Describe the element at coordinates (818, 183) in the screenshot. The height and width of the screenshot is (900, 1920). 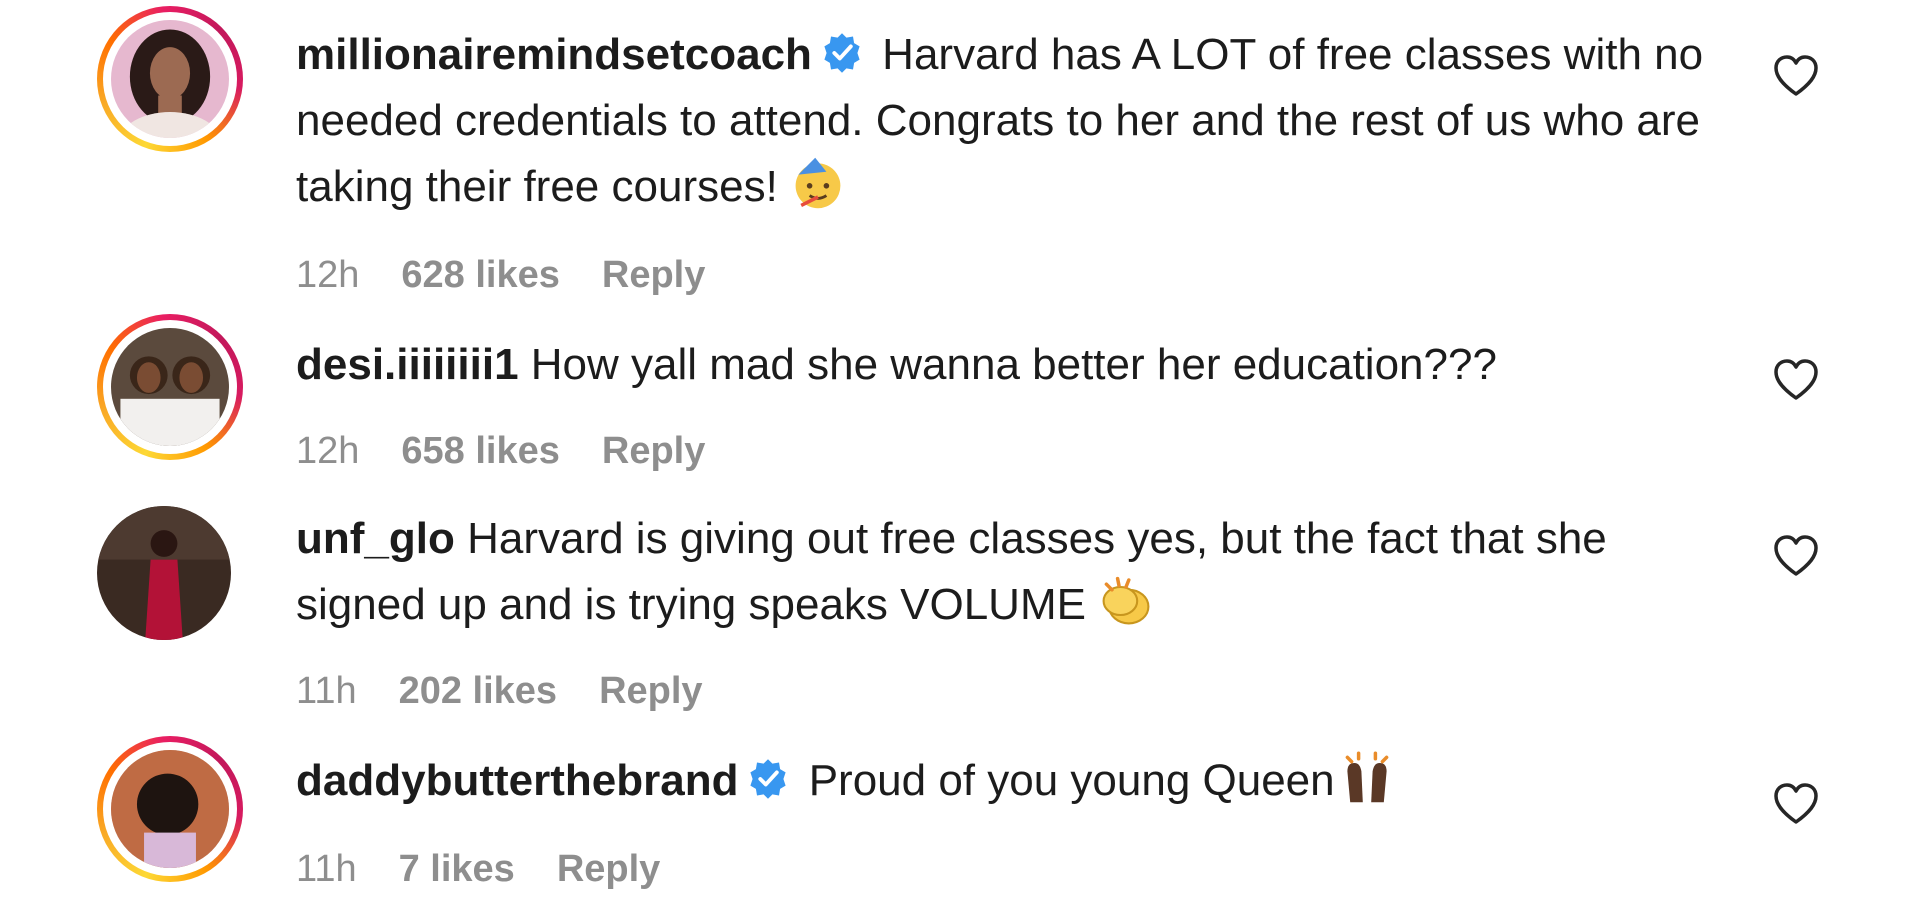
I see `partying-face-emoji` at that location.